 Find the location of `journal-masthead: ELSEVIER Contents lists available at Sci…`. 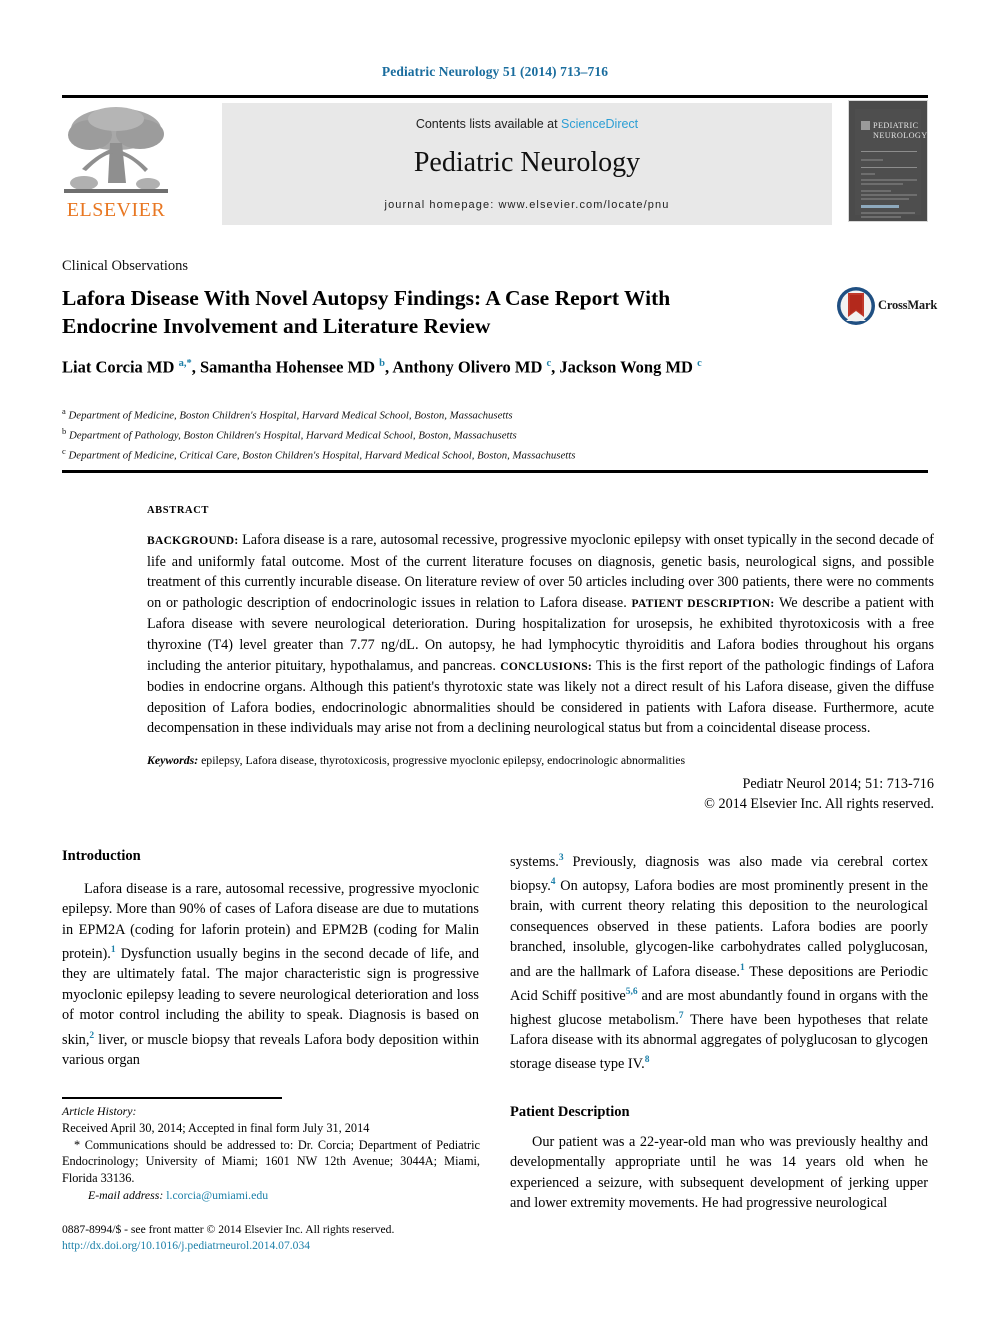

journal-masthead: ELSEVIER Contents lists available at Sci… is located at coordinates (495, 161).